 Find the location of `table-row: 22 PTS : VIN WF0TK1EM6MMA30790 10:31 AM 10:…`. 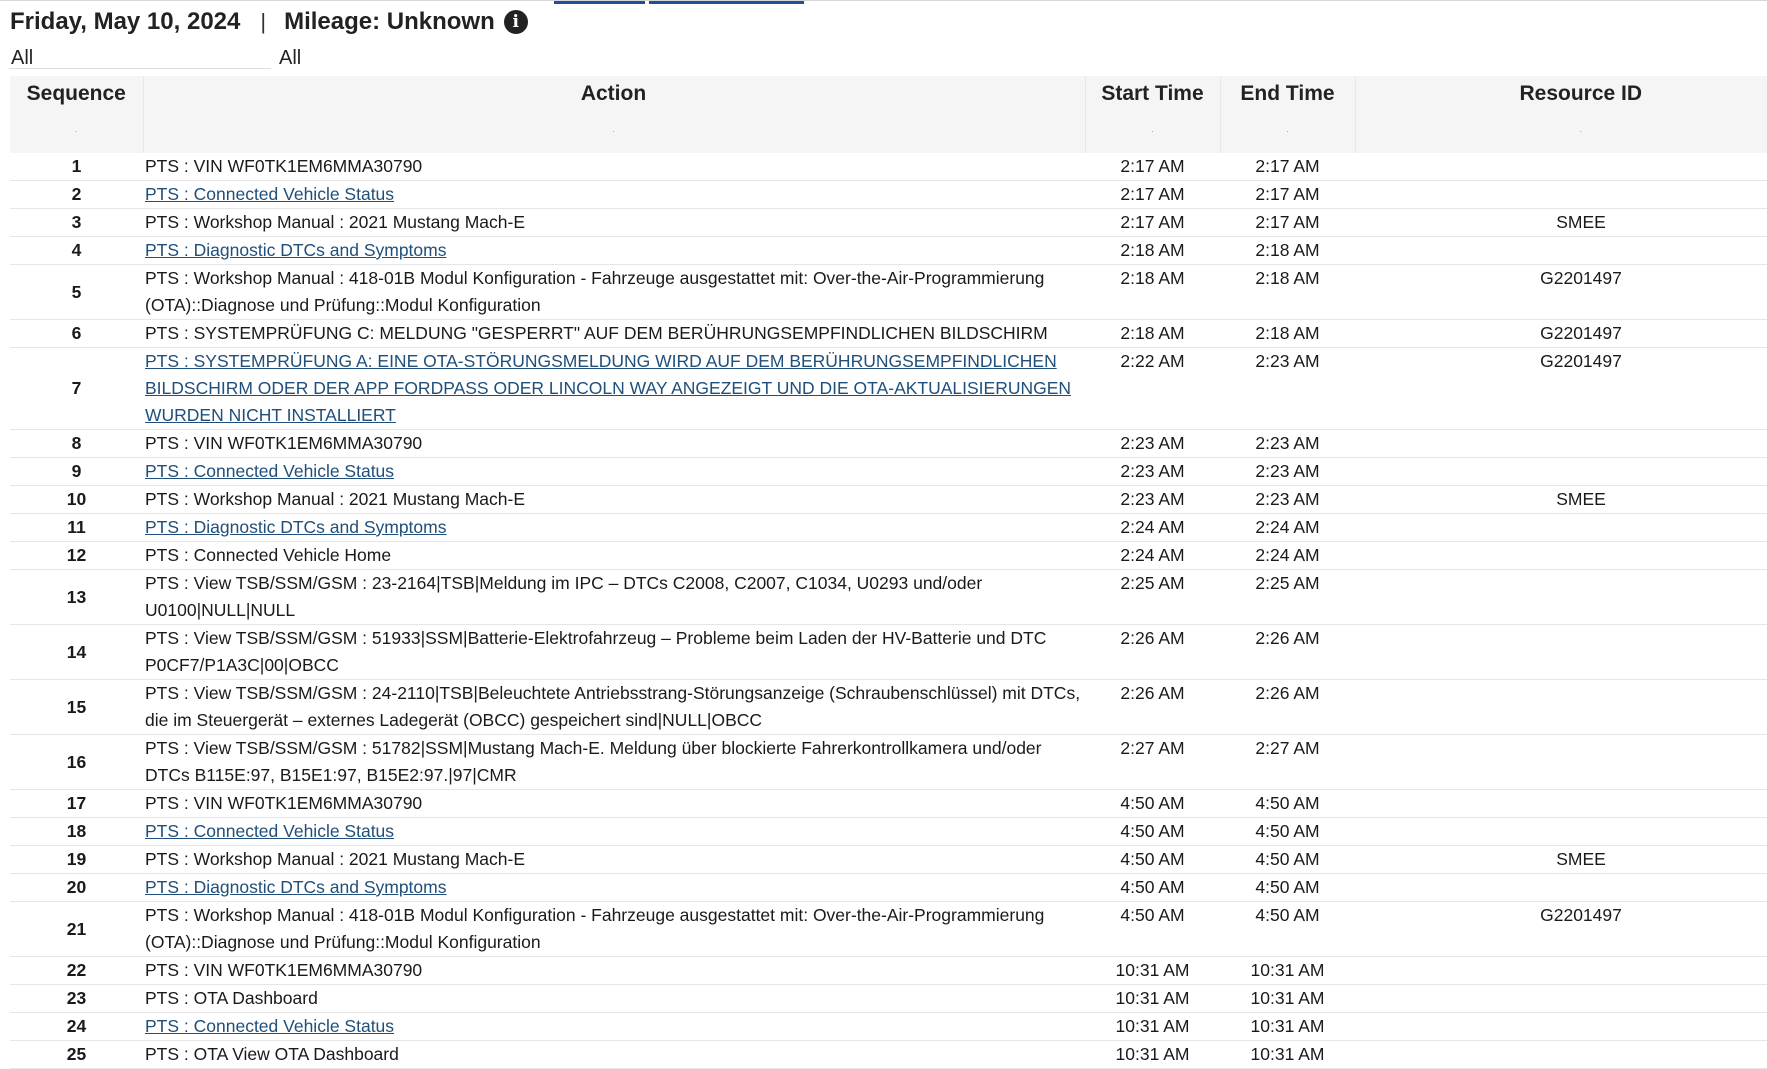

table-row: 22 PTS : VIN WF0TK1EM6MMA30790 10:31 AM 10:… is located at coordinates (888, 970).